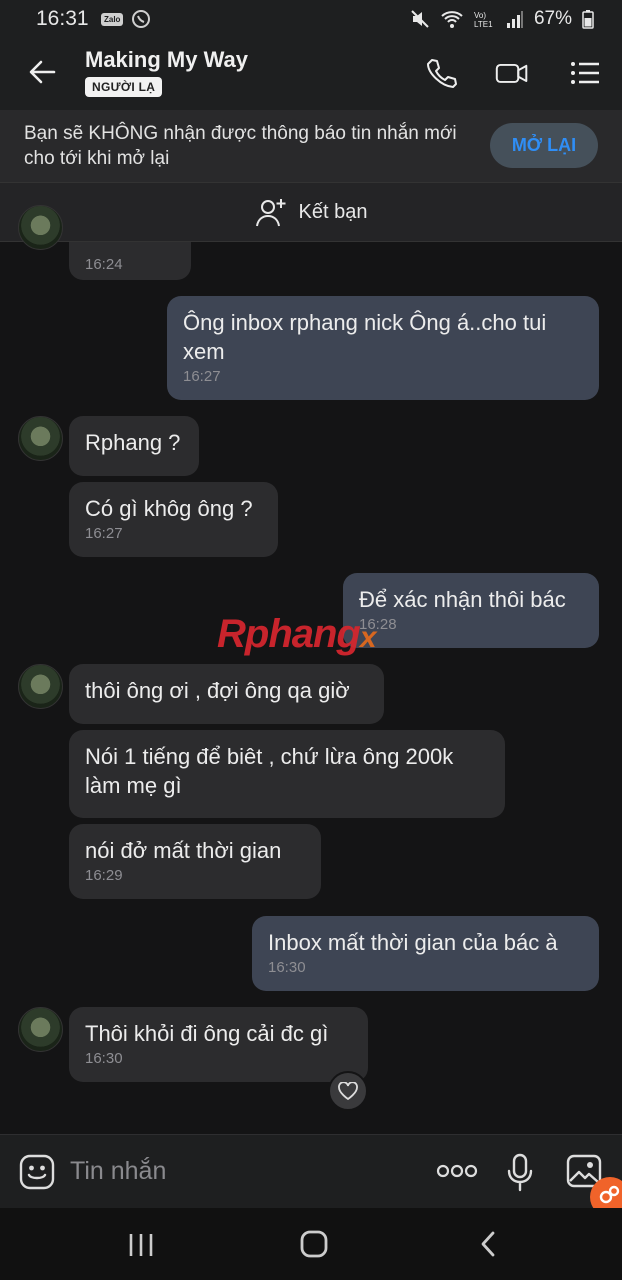 The image size is (622, 1280). What do you see at coordinates (62, 18) in the screenshot?
I see `status-time: 16:31` at bounding box center [62, 18].